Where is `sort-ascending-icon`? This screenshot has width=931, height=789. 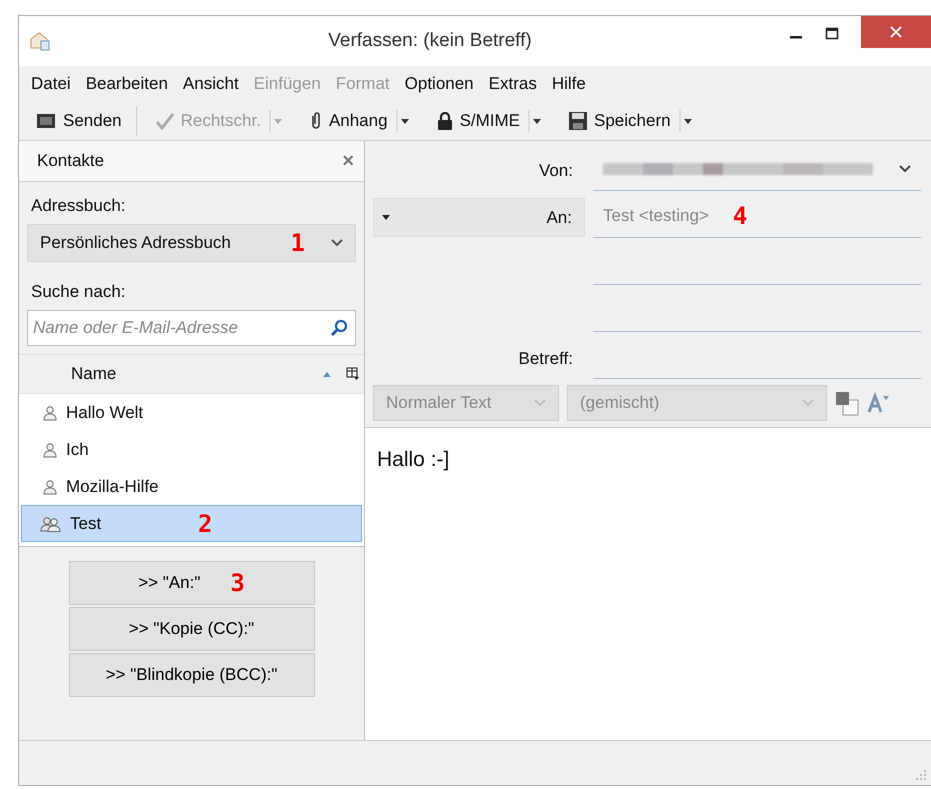
sort-ascending-icon is located at coordinates (327, 374).